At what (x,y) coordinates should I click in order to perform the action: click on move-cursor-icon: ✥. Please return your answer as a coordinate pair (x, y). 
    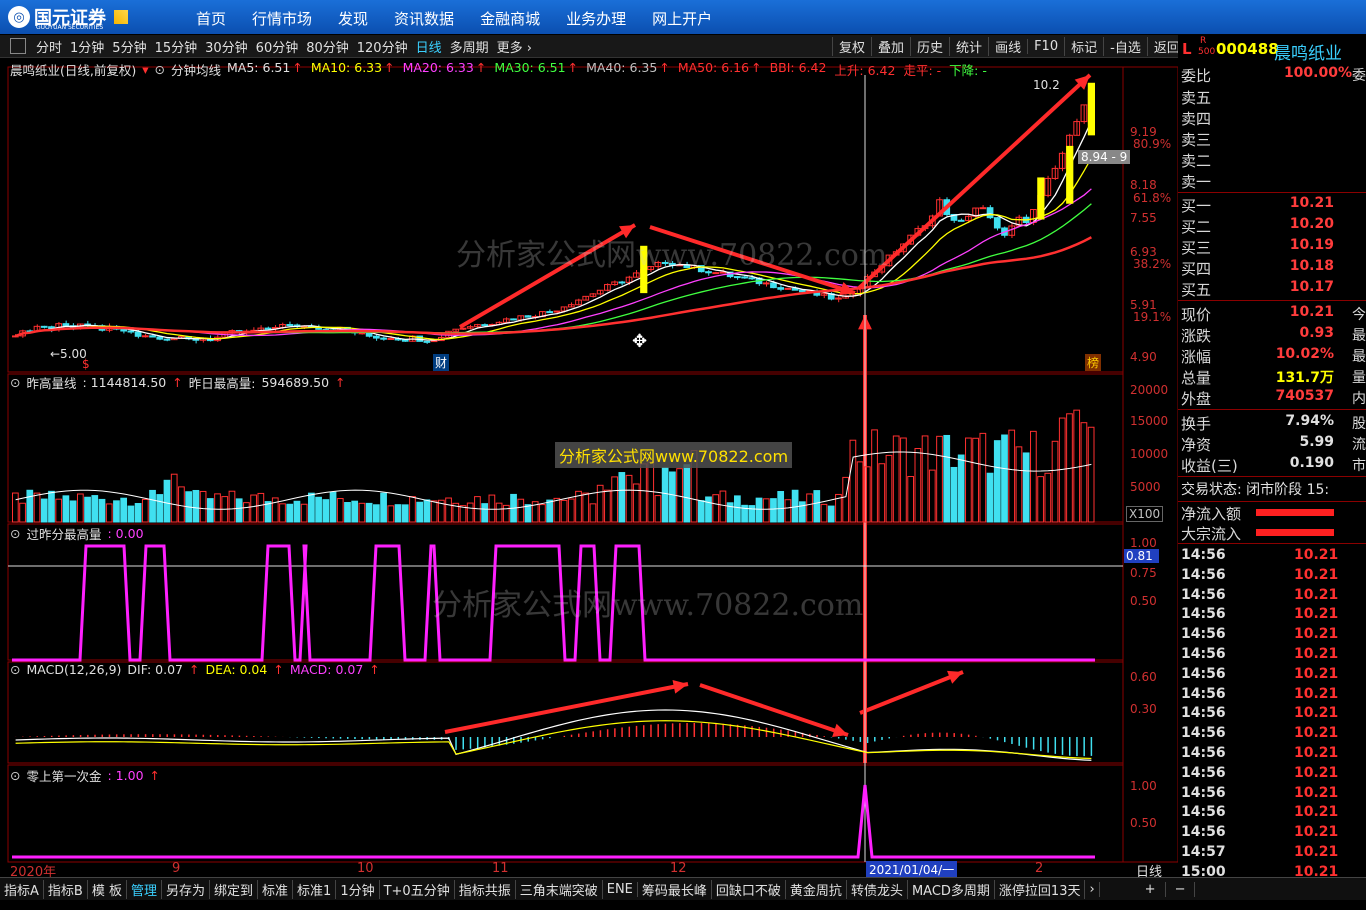
    Looking at the image, I should click on (639, 341).